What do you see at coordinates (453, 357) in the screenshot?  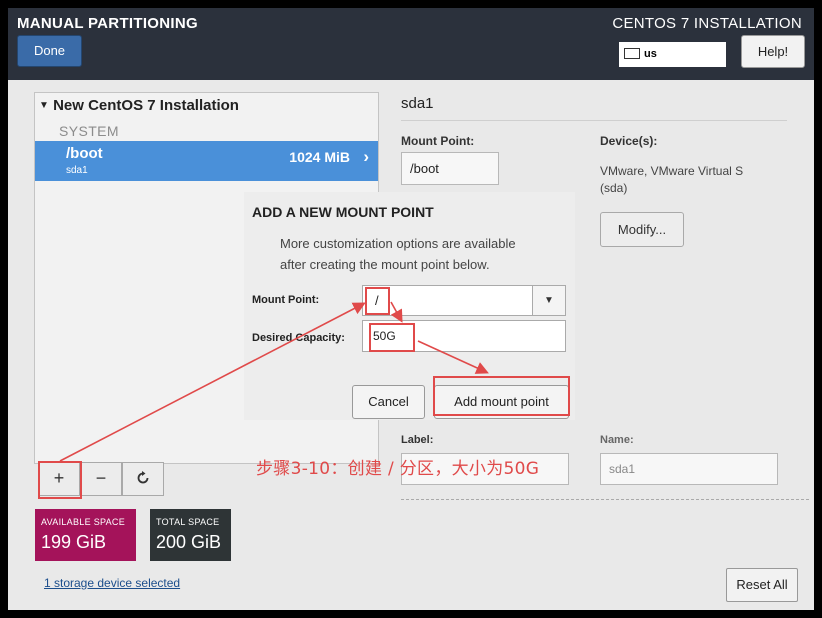 I see `arrow-capacity-to-add` at bounding box center [453, 357].